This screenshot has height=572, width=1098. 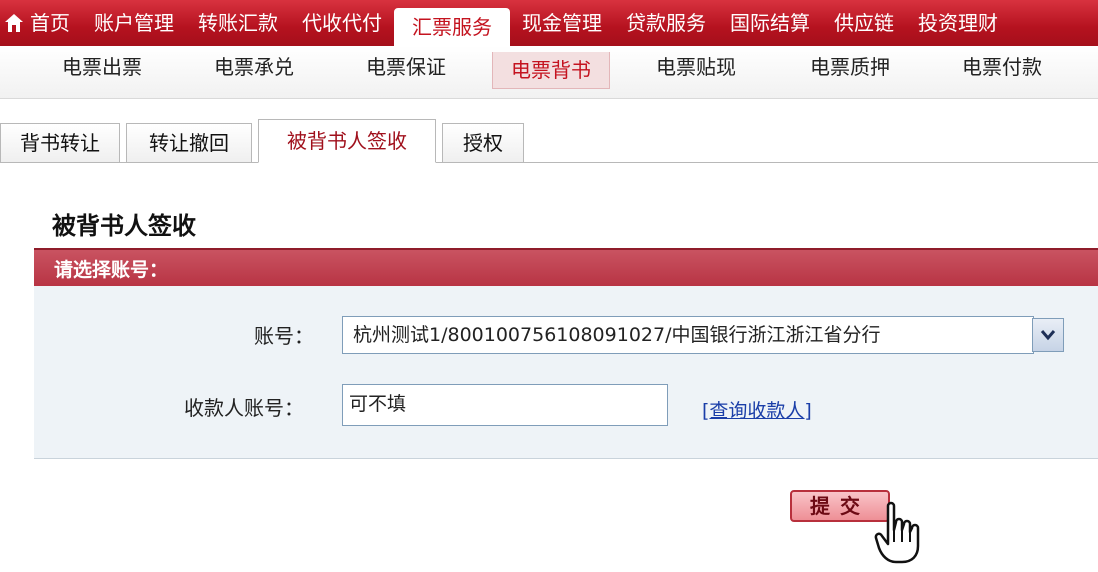 What do you see at coordinates (696, 67) in the screenshot?
I see `subnav-discount: 电票贴现` at bounding box center [696, 67].